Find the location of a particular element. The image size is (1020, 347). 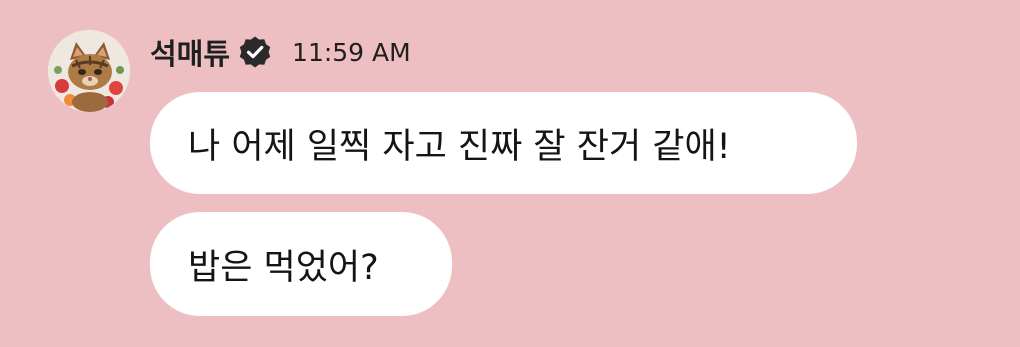

message-bubble: 밥은 먹었어? is located at coordinates (301, 264).